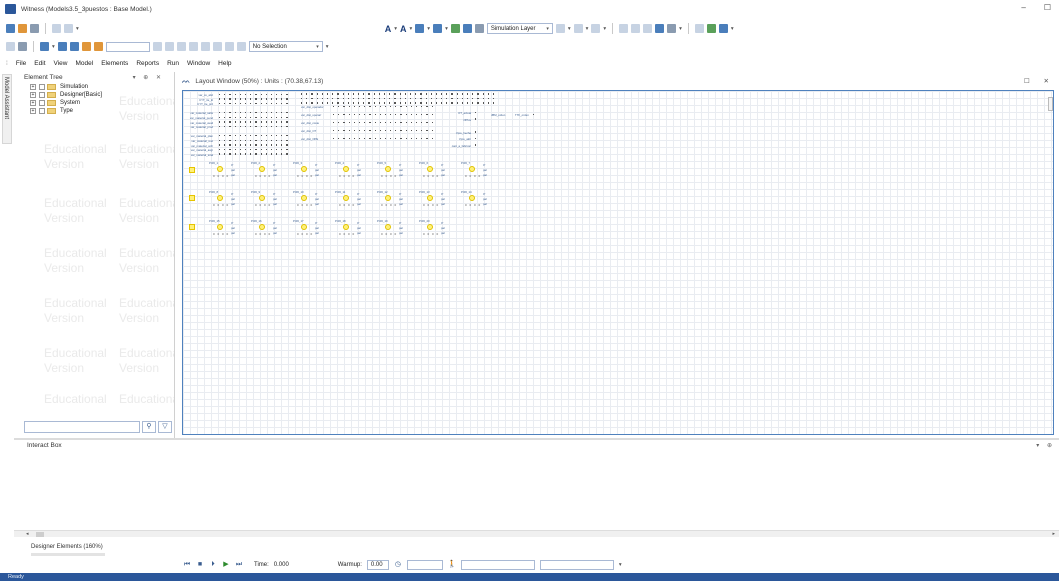  What do you see at coordinates (148, 77) in the screenshot?
I see `pane-controls: ▾ ⊕ ✕` at bounding box center [148, 77].